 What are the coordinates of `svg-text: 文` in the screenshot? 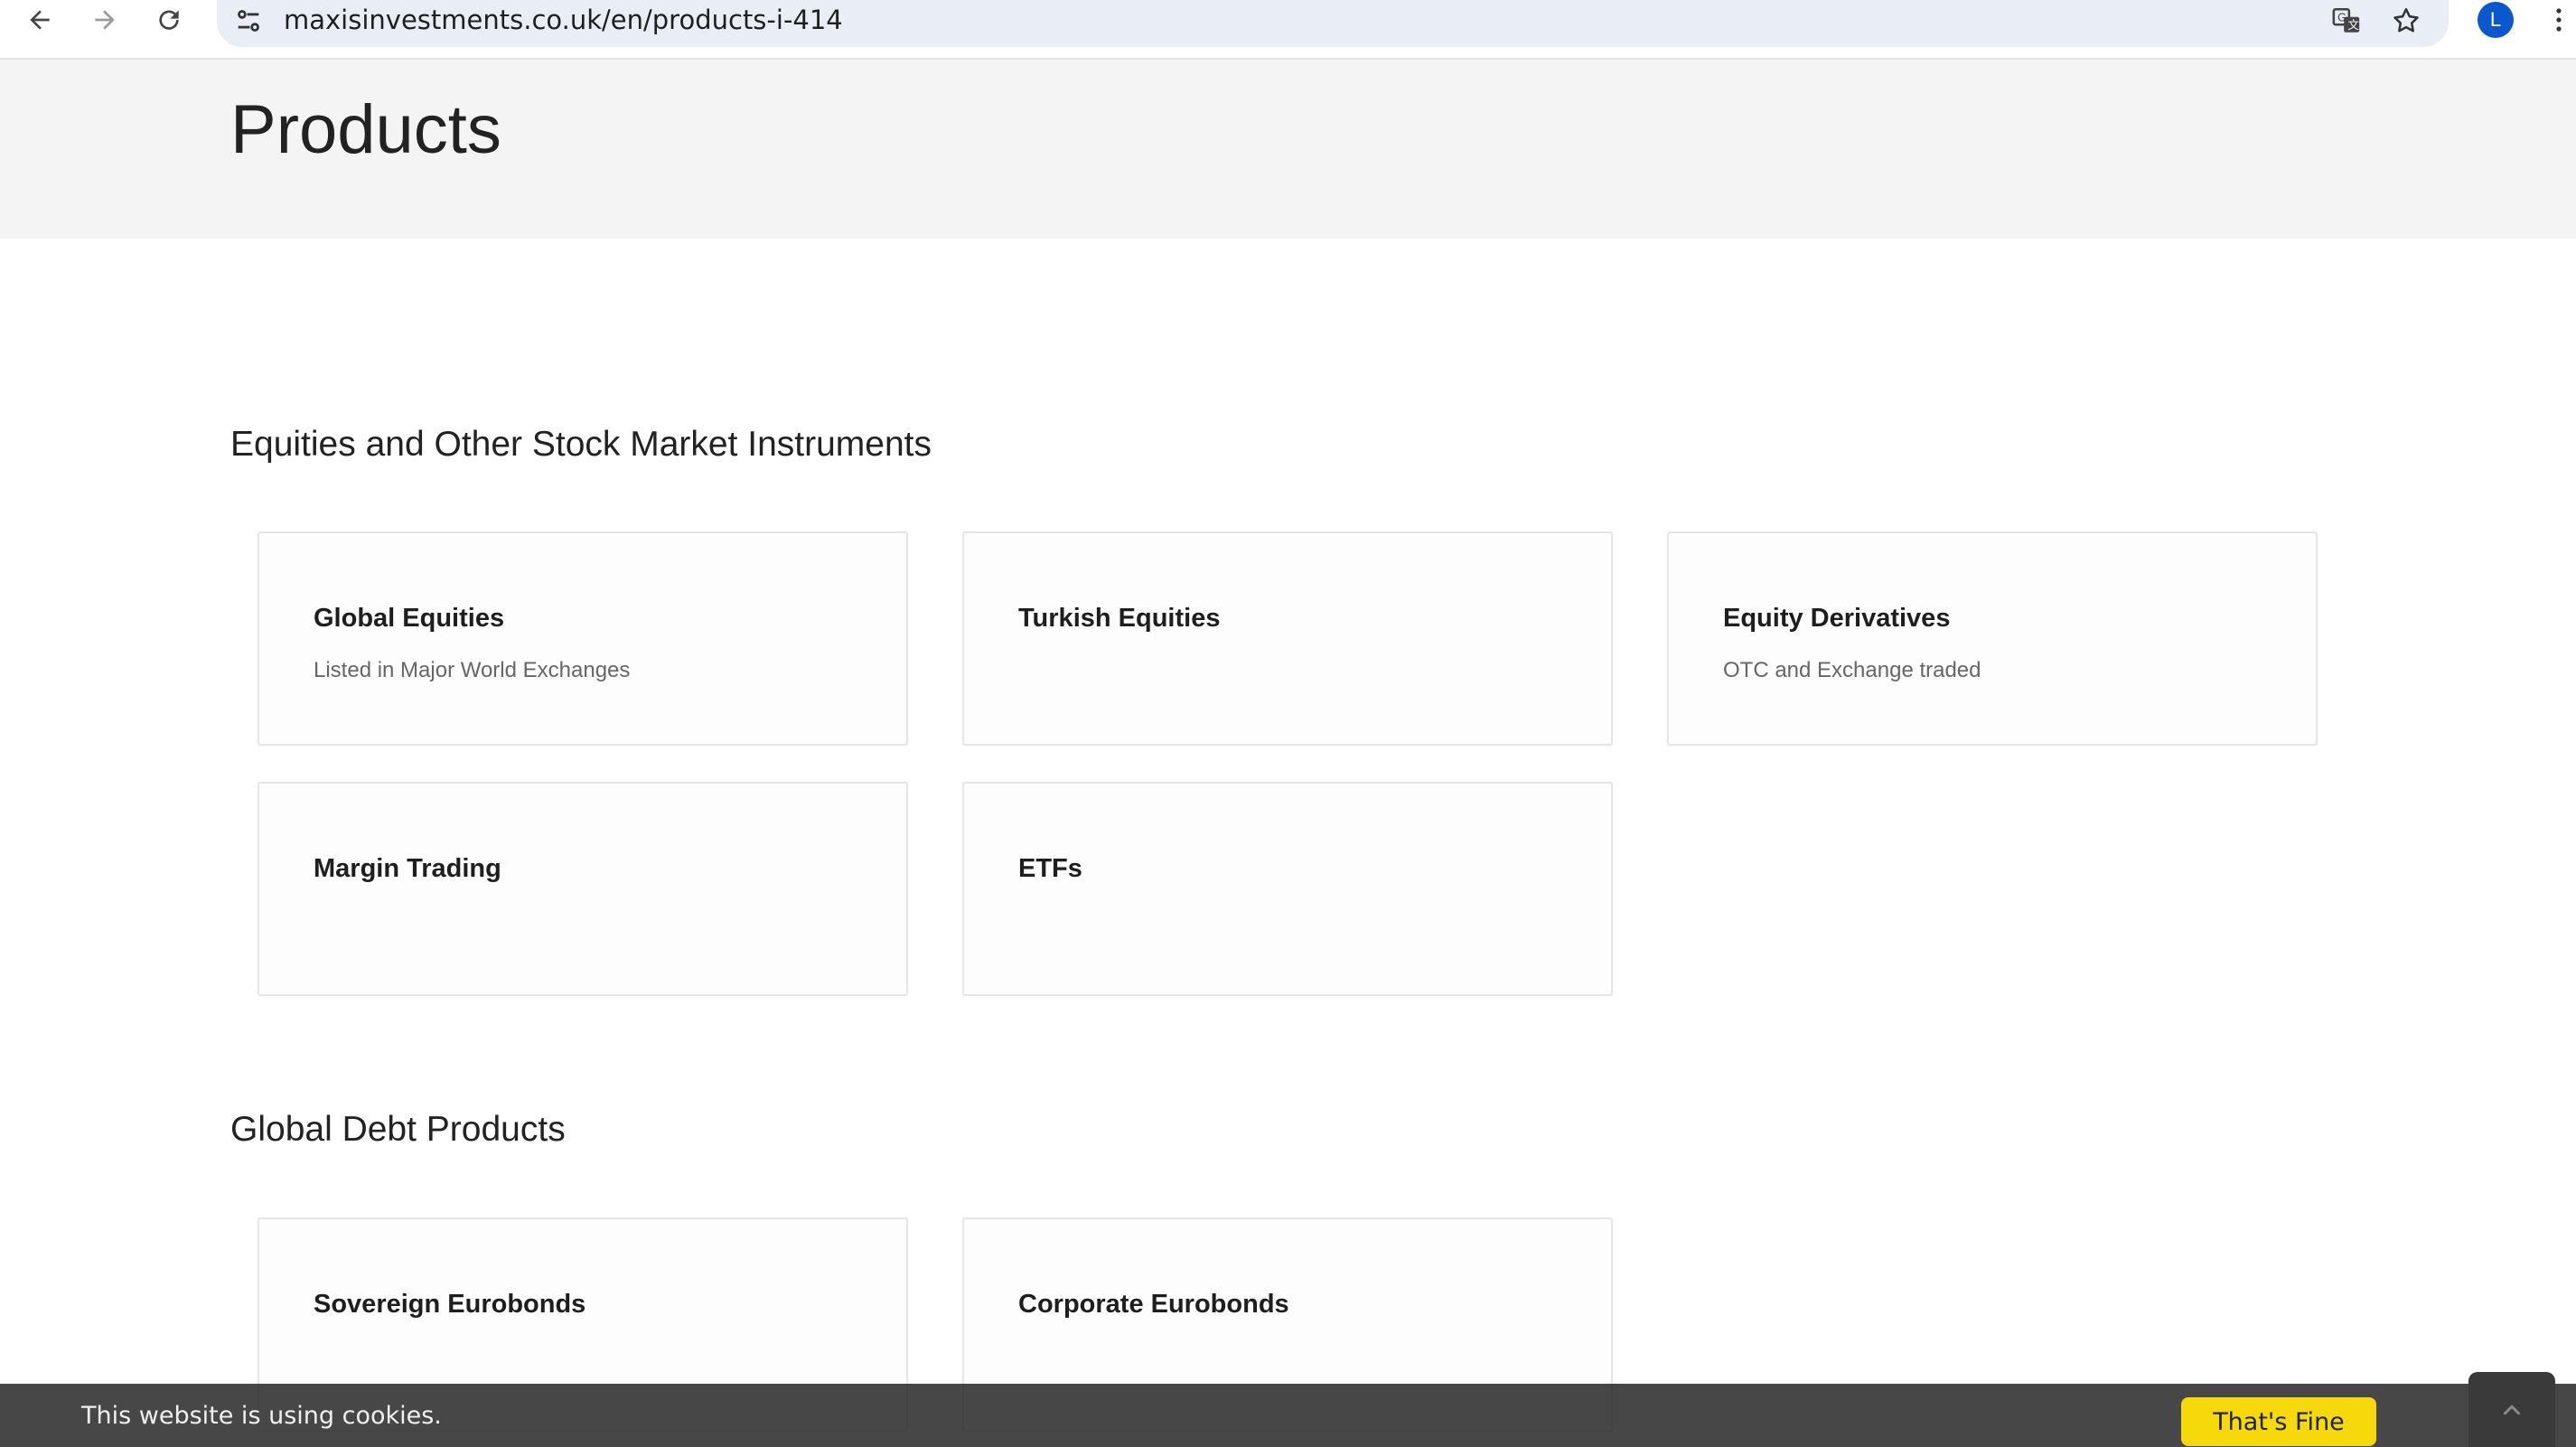 It's located at (2353, 25).